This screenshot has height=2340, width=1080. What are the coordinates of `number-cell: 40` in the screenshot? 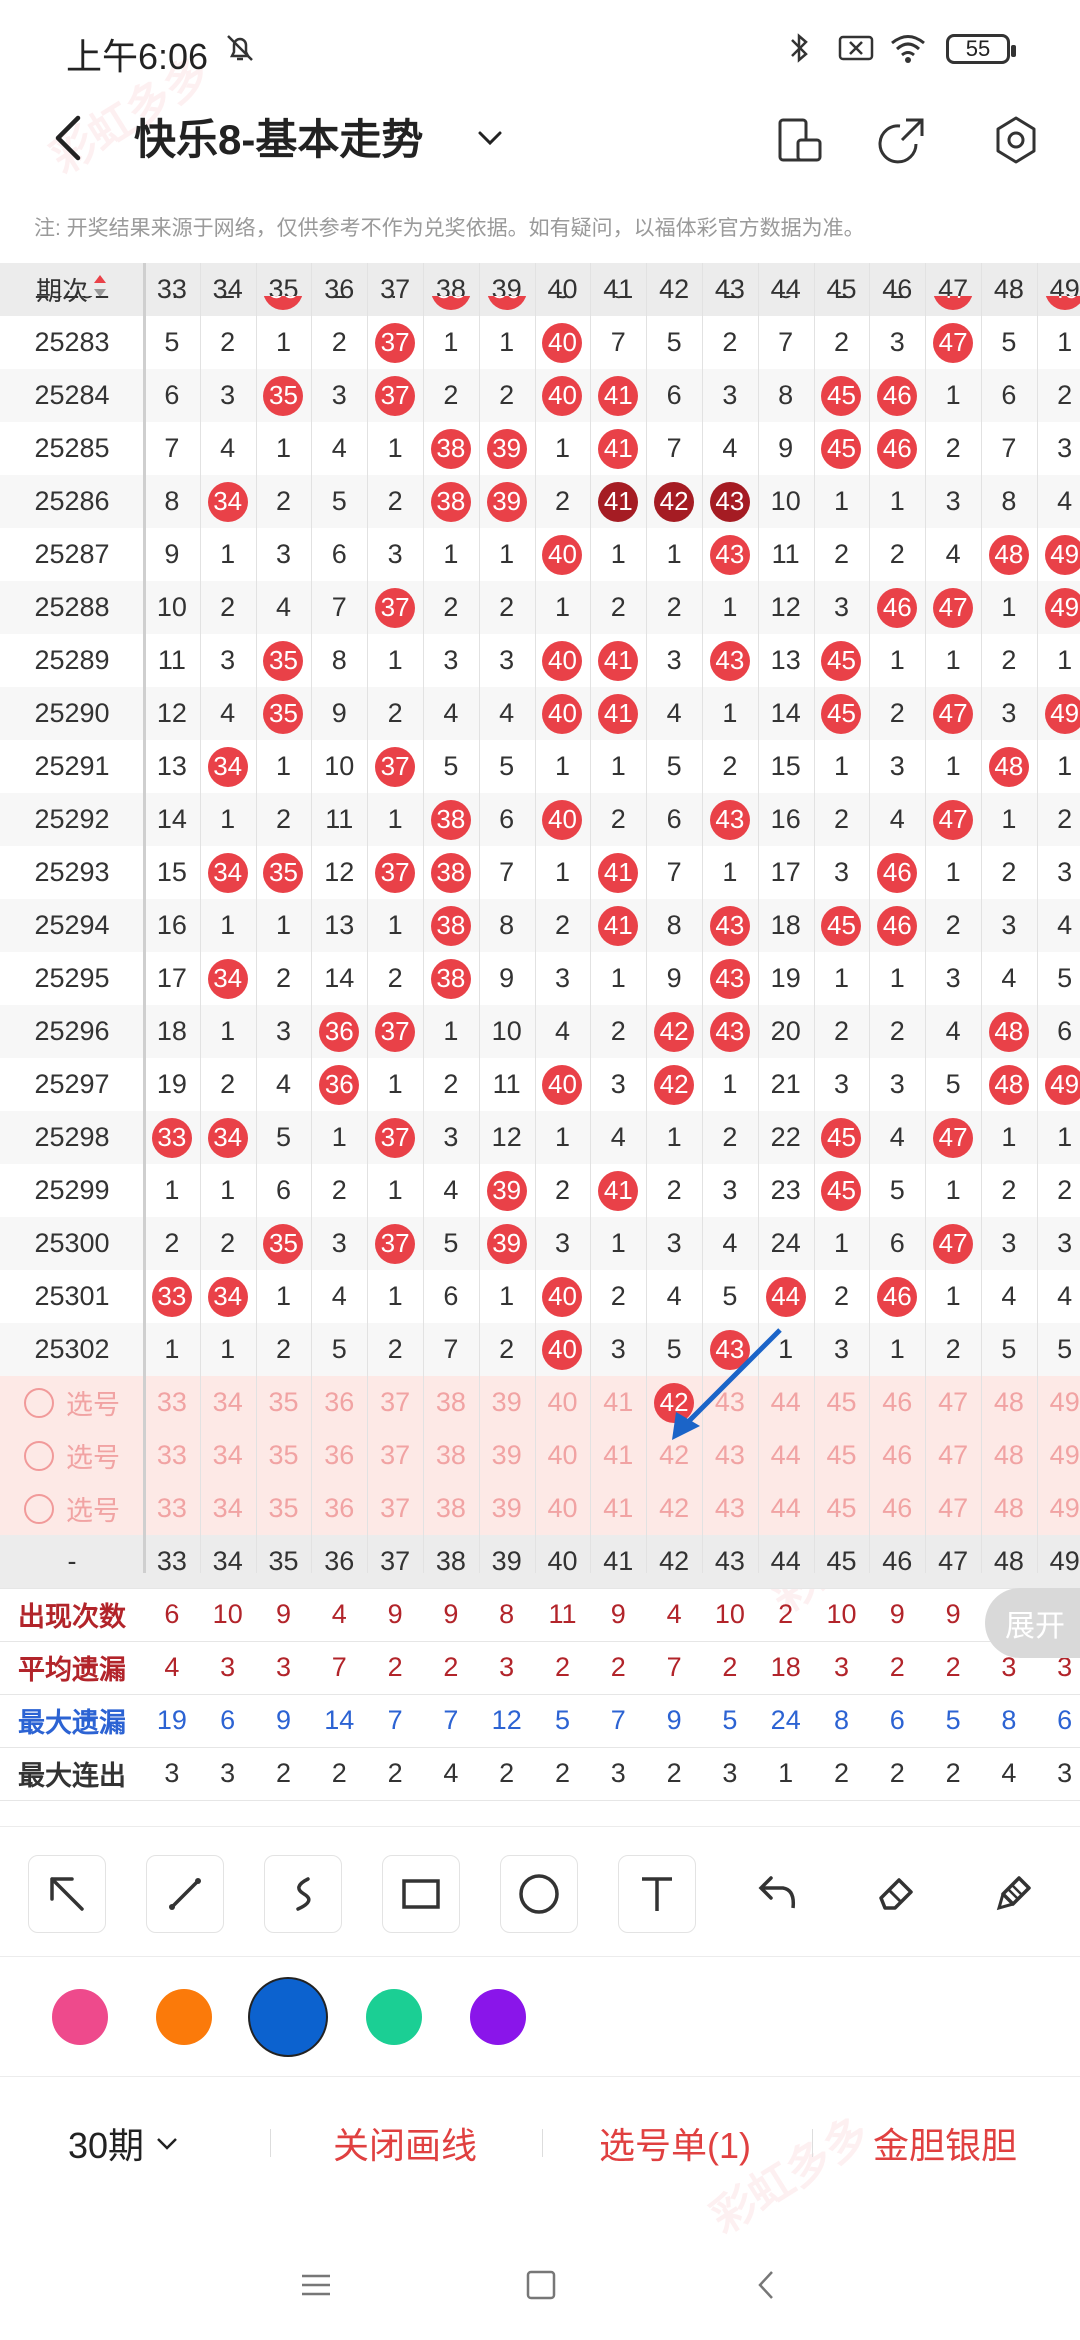 It's located at (563, 1084).